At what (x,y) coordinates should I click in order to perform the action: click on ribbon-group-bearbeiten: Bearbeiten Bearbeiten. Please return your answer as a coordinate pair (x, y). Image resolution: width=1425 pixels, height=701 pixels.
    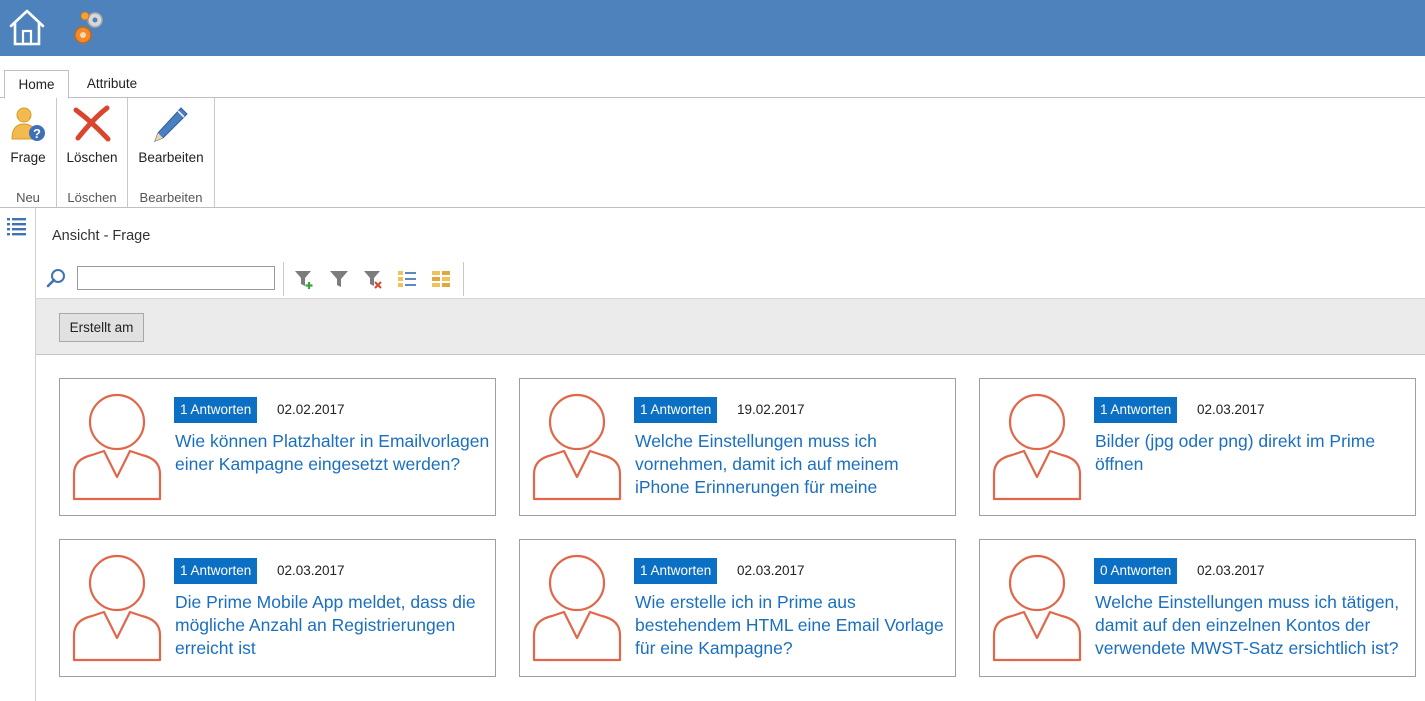
    Looking at the image, I should click on (171, 152).